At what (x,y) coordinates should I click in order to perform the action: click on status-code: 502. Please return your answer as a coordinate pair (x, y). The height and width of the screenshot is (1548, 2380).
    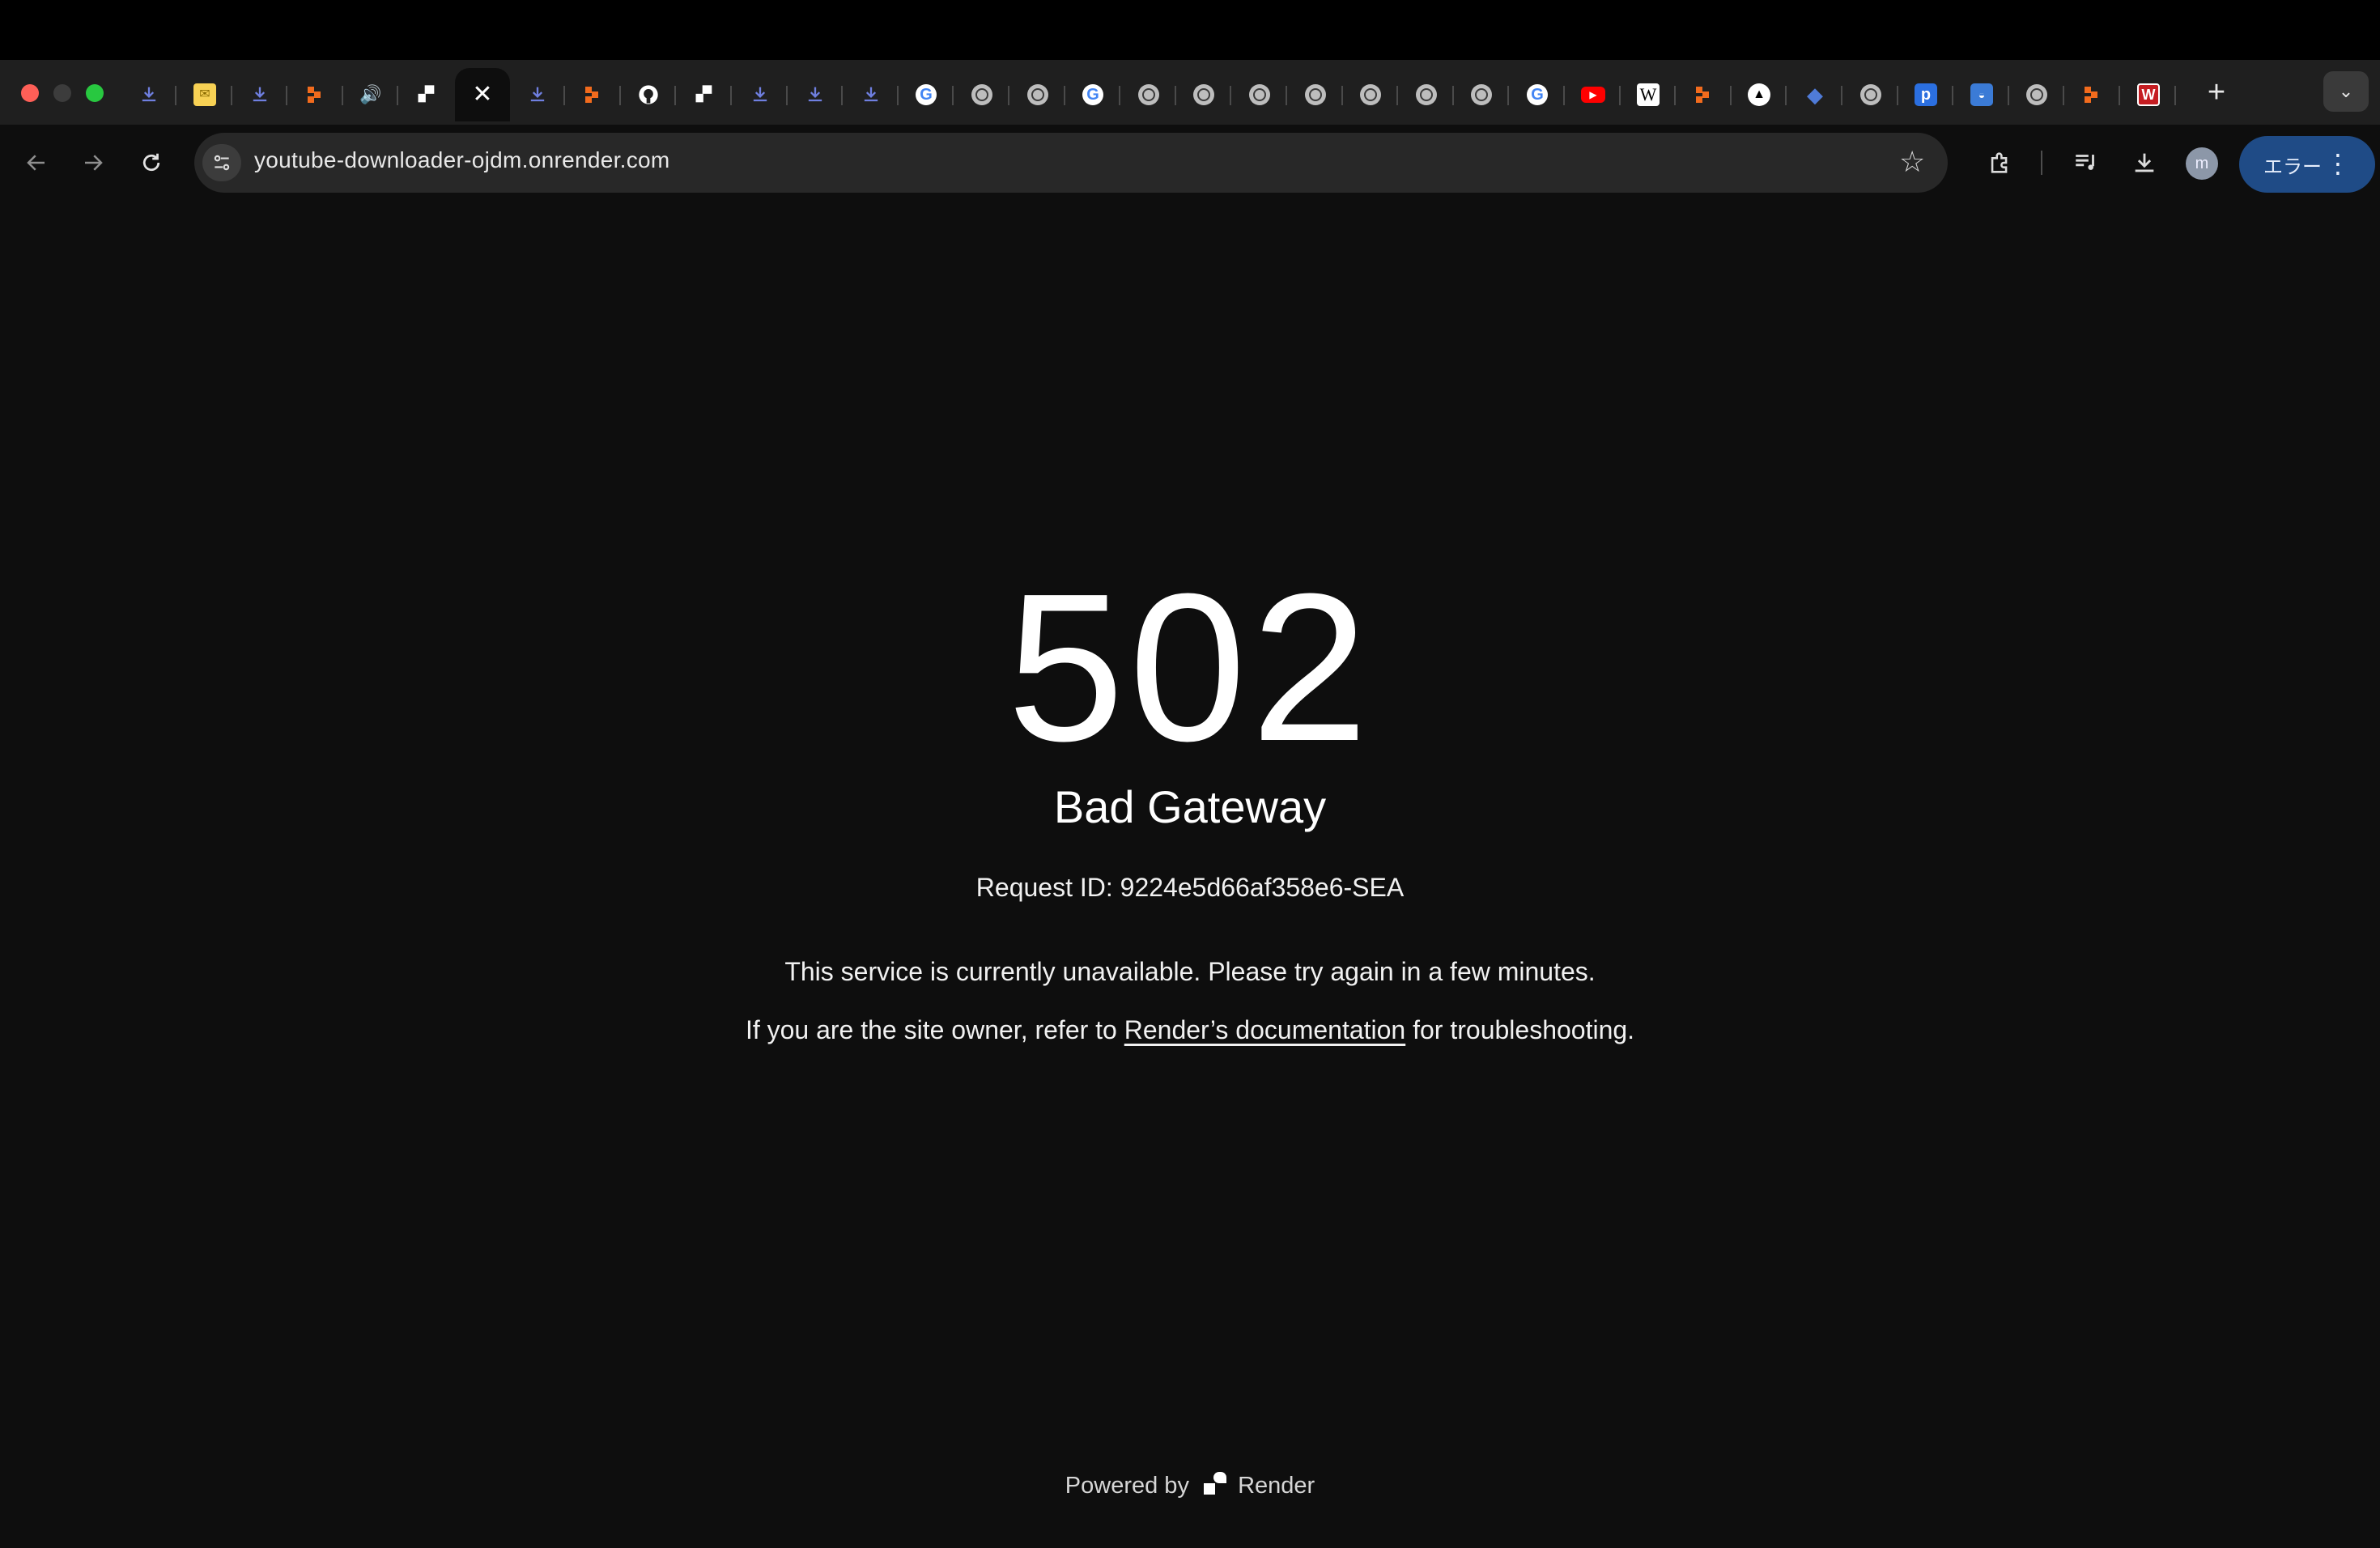
    Looking at the image, I should click on (1190, 668).